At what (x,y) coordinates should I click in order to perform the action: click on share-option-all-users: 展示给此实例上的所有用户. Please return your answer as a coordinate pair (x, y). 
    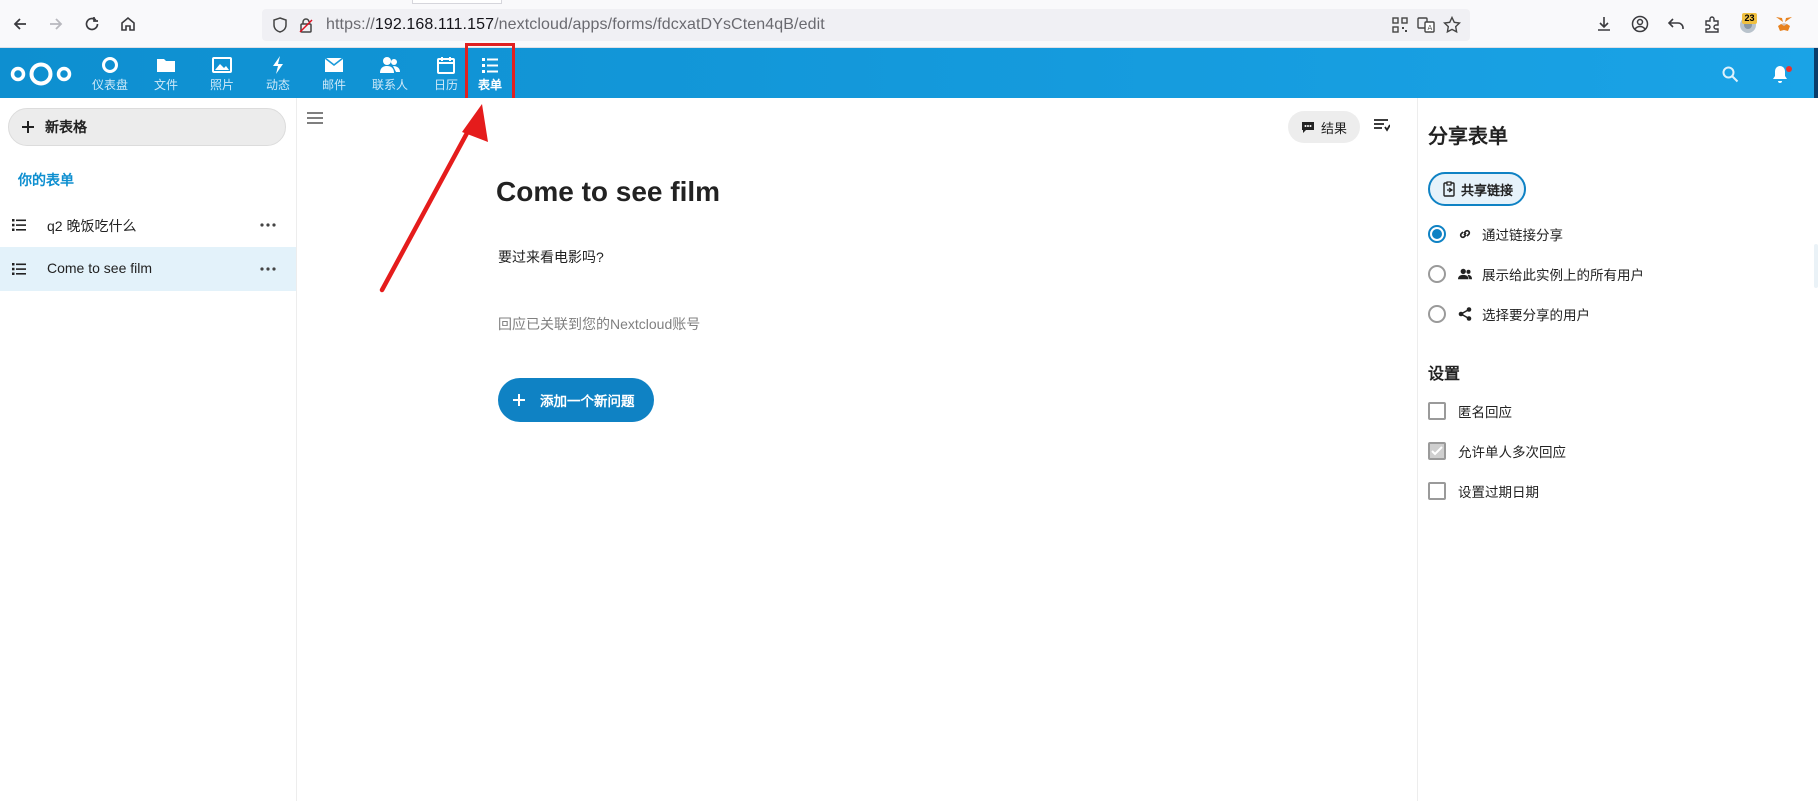
    Looking at the image, I should click on (1536, 274).